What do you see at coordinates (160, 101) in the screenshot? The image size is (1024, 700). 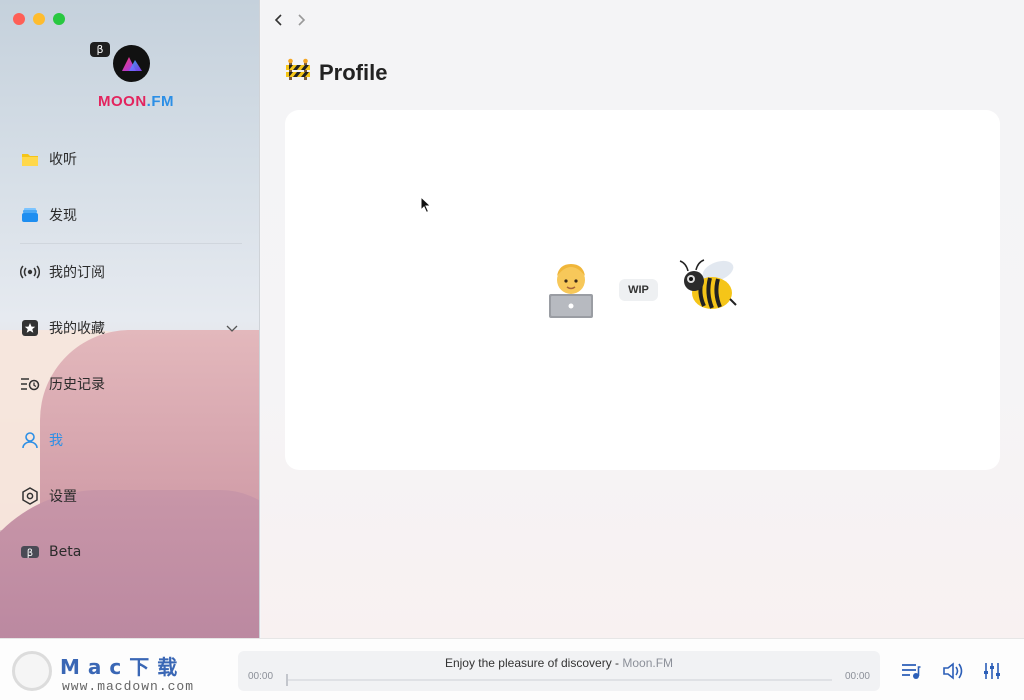 I see `app-name-part2: .FM` at bounding box center [160, 101].